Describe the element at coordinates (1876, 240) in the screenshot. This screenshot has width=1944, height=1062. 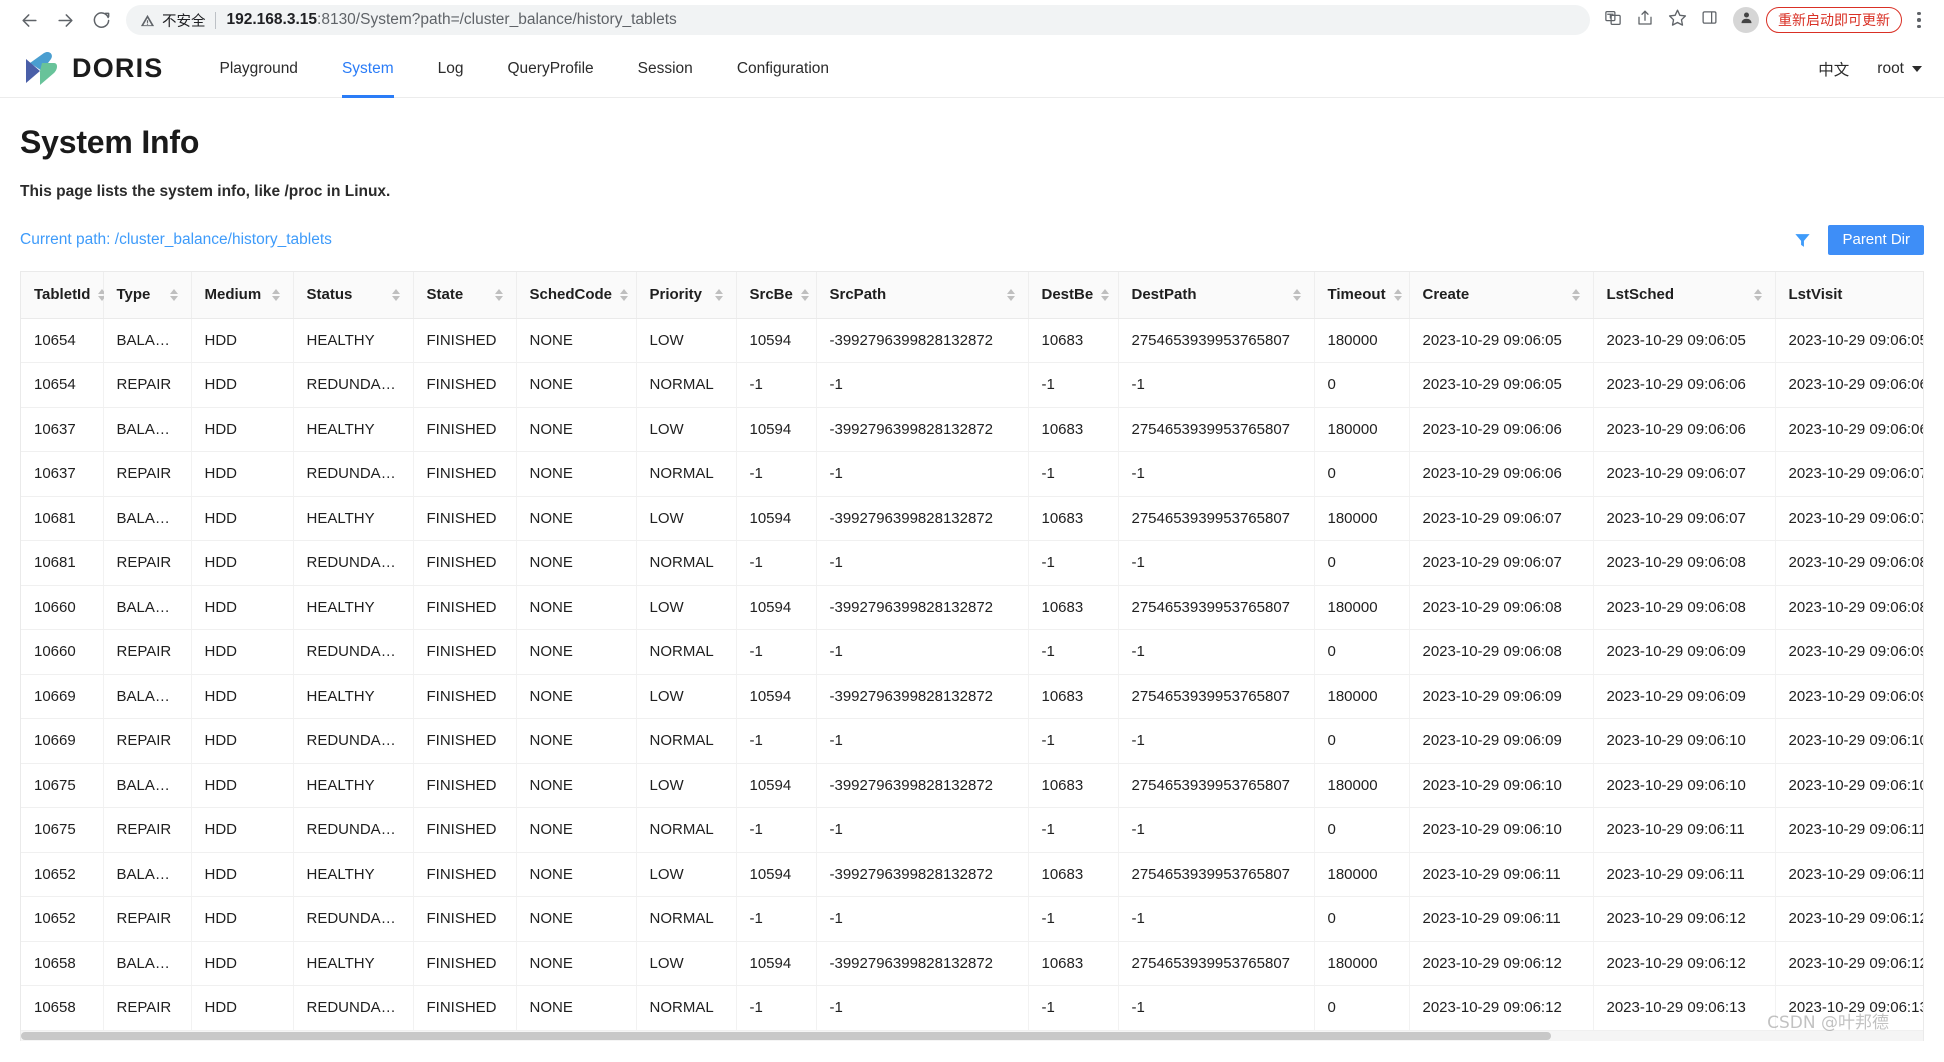
I see `parent-dir-button: Parent Dir` at that location.